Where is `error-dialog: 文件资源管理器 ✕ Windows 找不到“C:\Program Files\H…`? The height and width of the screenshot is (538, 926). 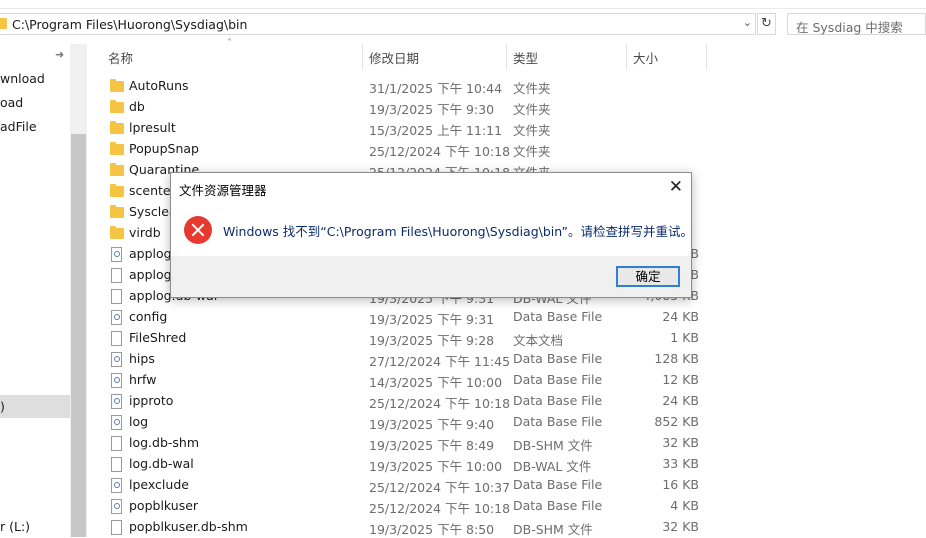
error-dialog: 文件资源管理器 ✕ Windows 找不到“C:\Program Files\H… is located at coordinates (431, 235).